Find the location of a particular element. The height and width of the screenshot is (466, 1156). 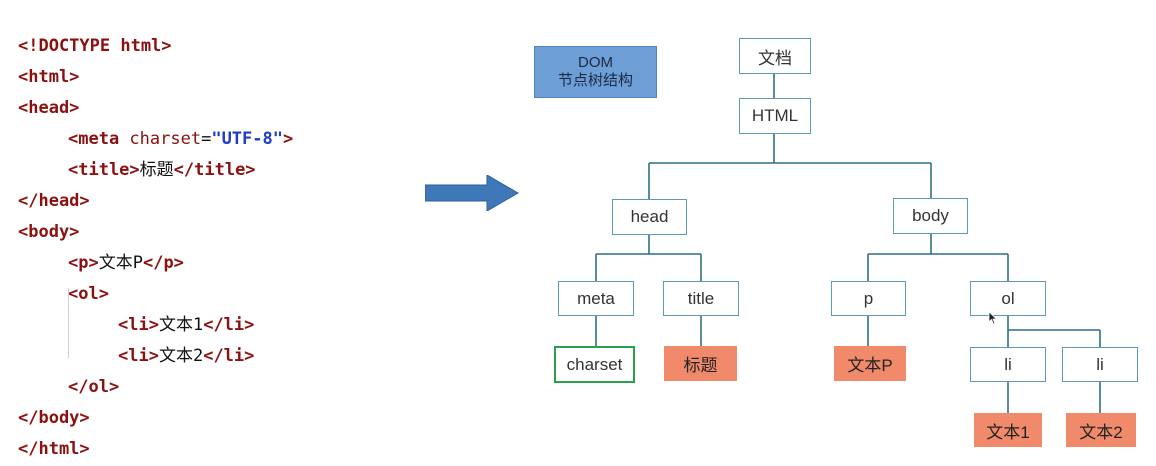

node-html: HTML is located at coordinates (775, 116).